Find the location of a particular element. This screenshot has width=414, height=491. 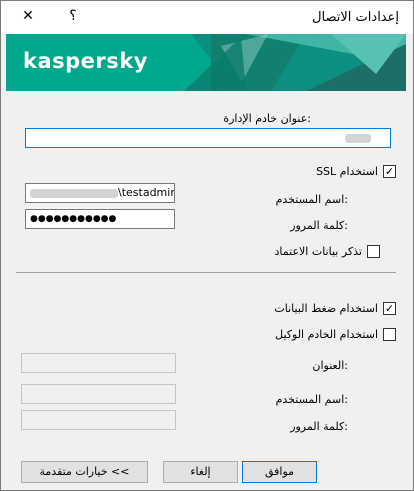

redacted-address is located at coordinates (358, 138).